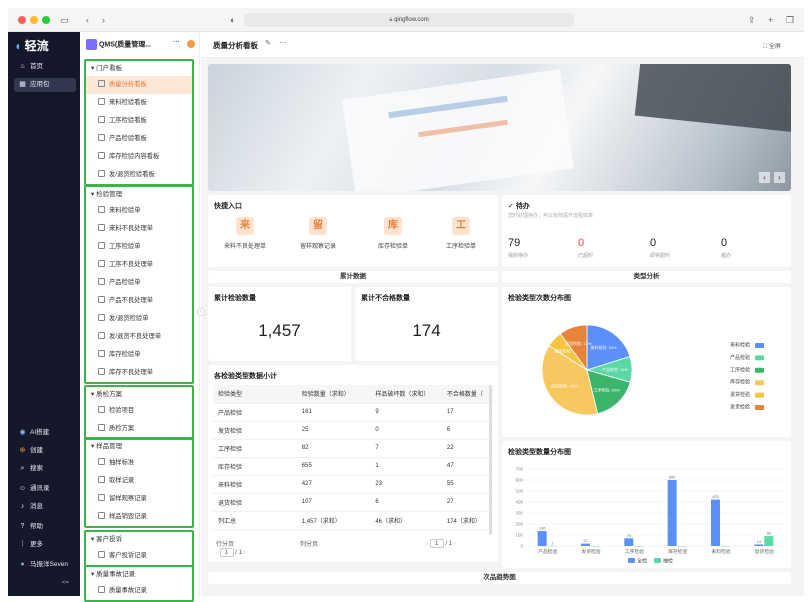 The height and width of the screenshot is (602, 810). What do you see at coordinates (139, 247) in the screenshot?
I see `sidebar-item: 工序检验单` at bounding box center [139, 247].